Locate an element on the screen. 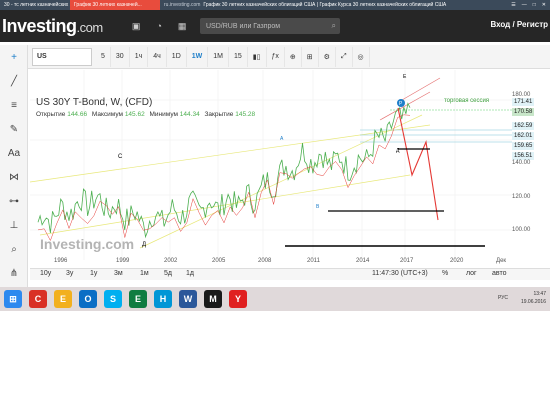 The width and height of the screenshot is (550, 403). chart-type-icon: ▮▯ is located at coordinates (257, 56).